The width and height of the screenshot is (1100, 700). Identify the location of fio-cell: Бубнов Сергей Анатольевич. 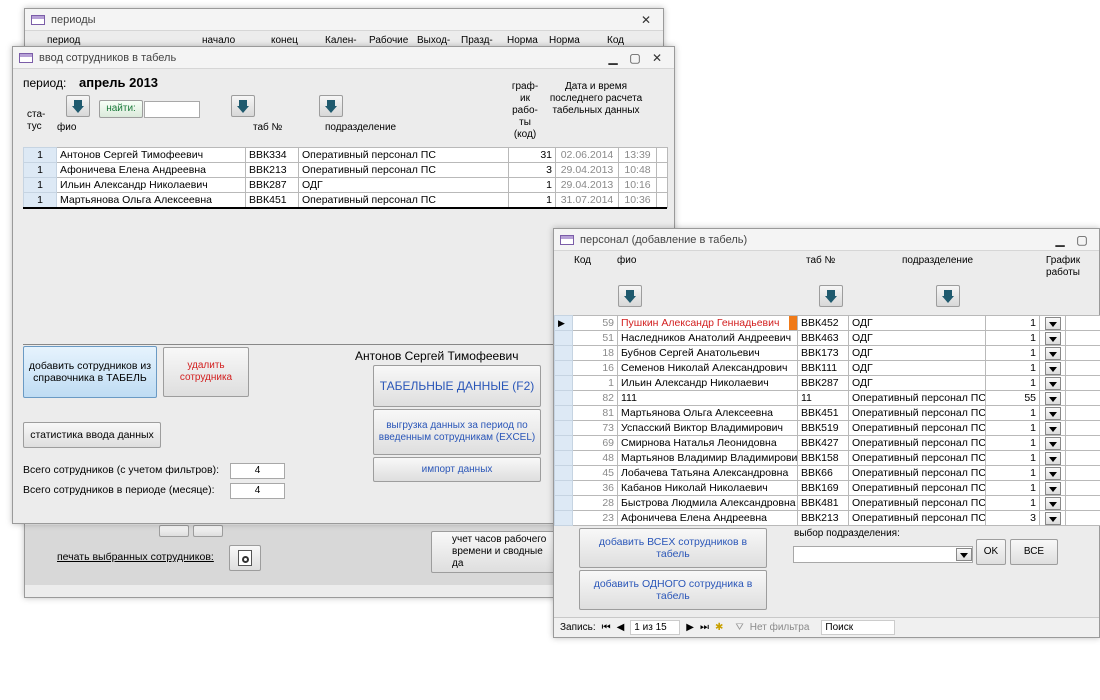
(707, 353).